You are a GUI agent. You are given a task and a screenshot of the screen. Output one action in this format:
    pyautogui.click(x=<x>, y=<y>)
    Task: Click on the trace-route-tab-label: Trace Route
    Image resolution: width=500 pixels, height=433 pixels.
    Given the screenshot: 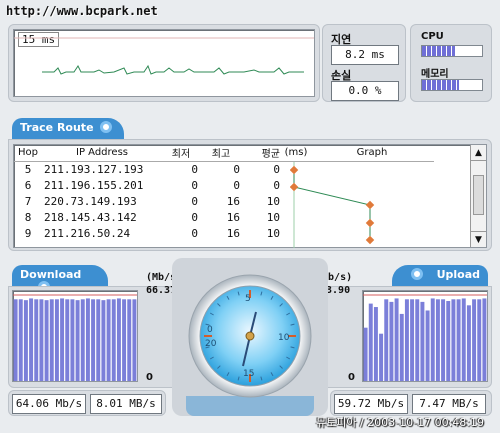 What is the action you would take?
    pyautogui.click(x=57, y=127)
    